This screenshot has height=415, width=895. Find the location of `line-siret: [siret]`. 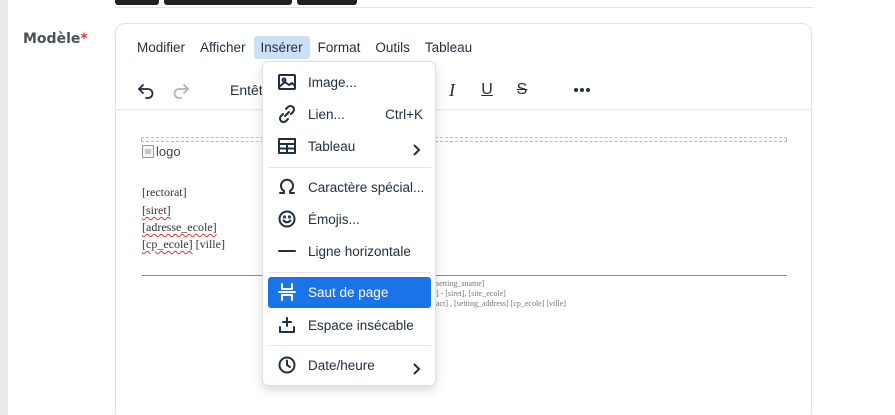

line-siret: [siret] is located at coordinates (156, 210).